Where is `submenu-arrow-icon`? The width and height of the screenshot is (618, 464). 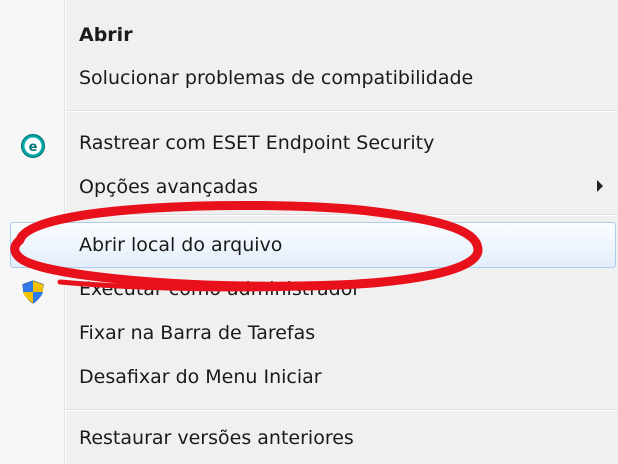
submenu-arrow-icon is located at coordinates (600, 186).